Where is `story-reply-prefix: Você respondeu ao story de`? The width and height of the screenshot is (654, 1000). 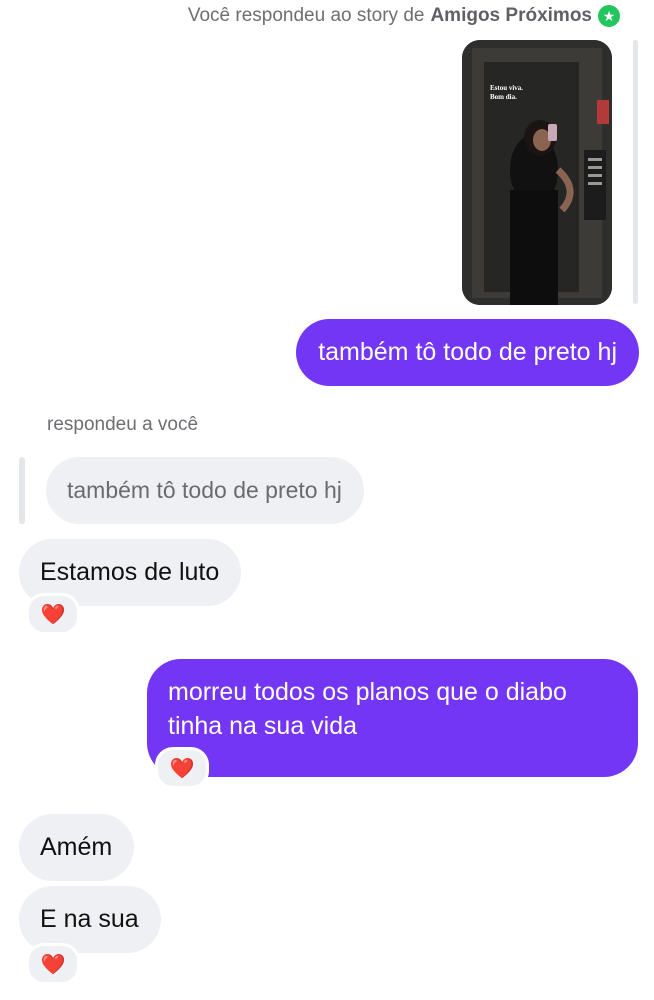
story-reply-prefix: Você respondeu ao story de is located at coordinates (306, 15).